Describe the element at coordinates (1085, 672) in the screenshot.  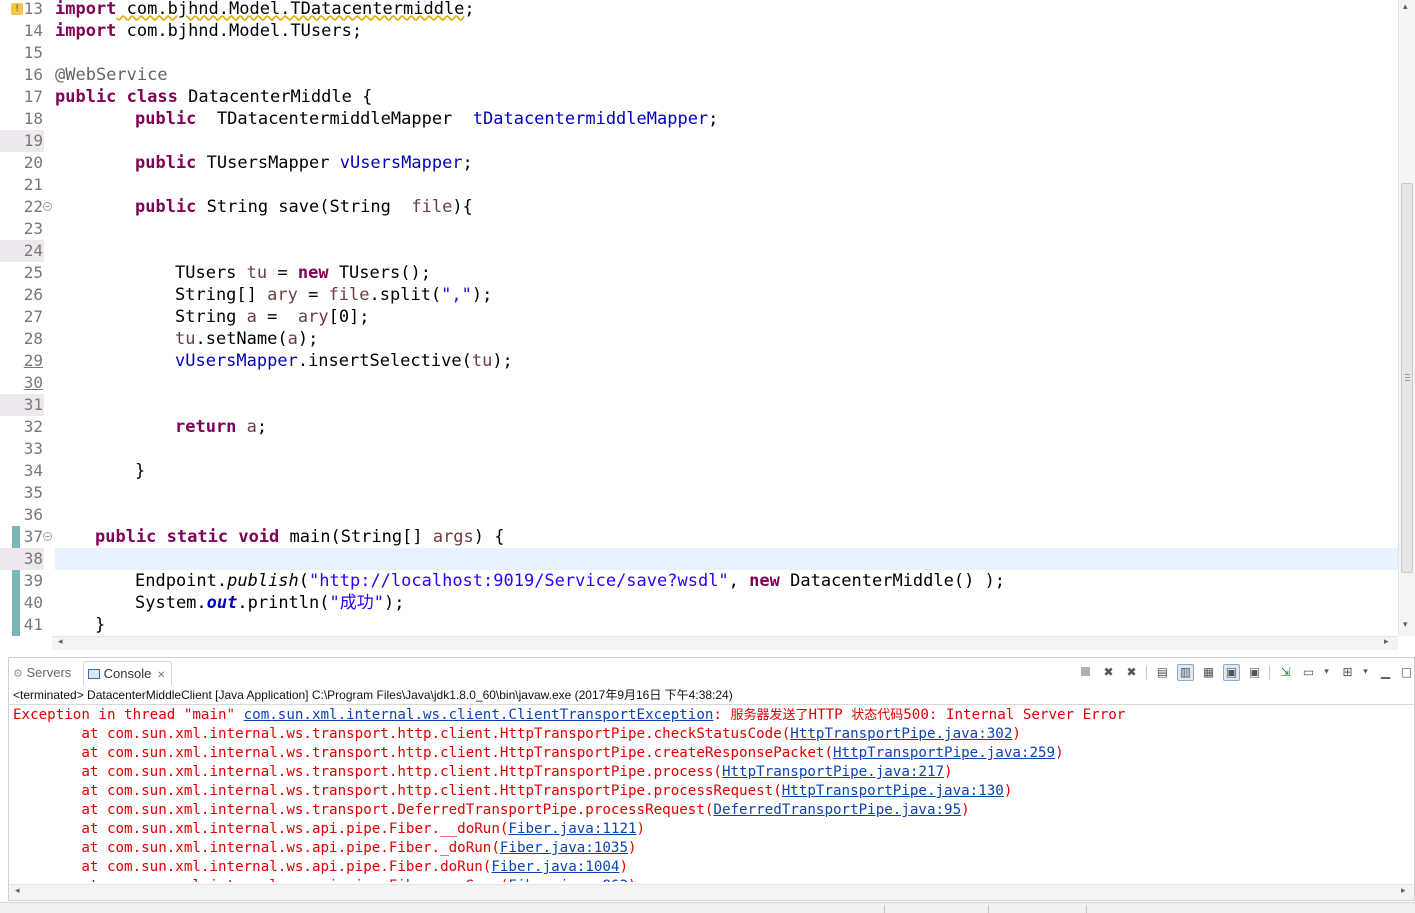
I see `terminate-icon` at that location.